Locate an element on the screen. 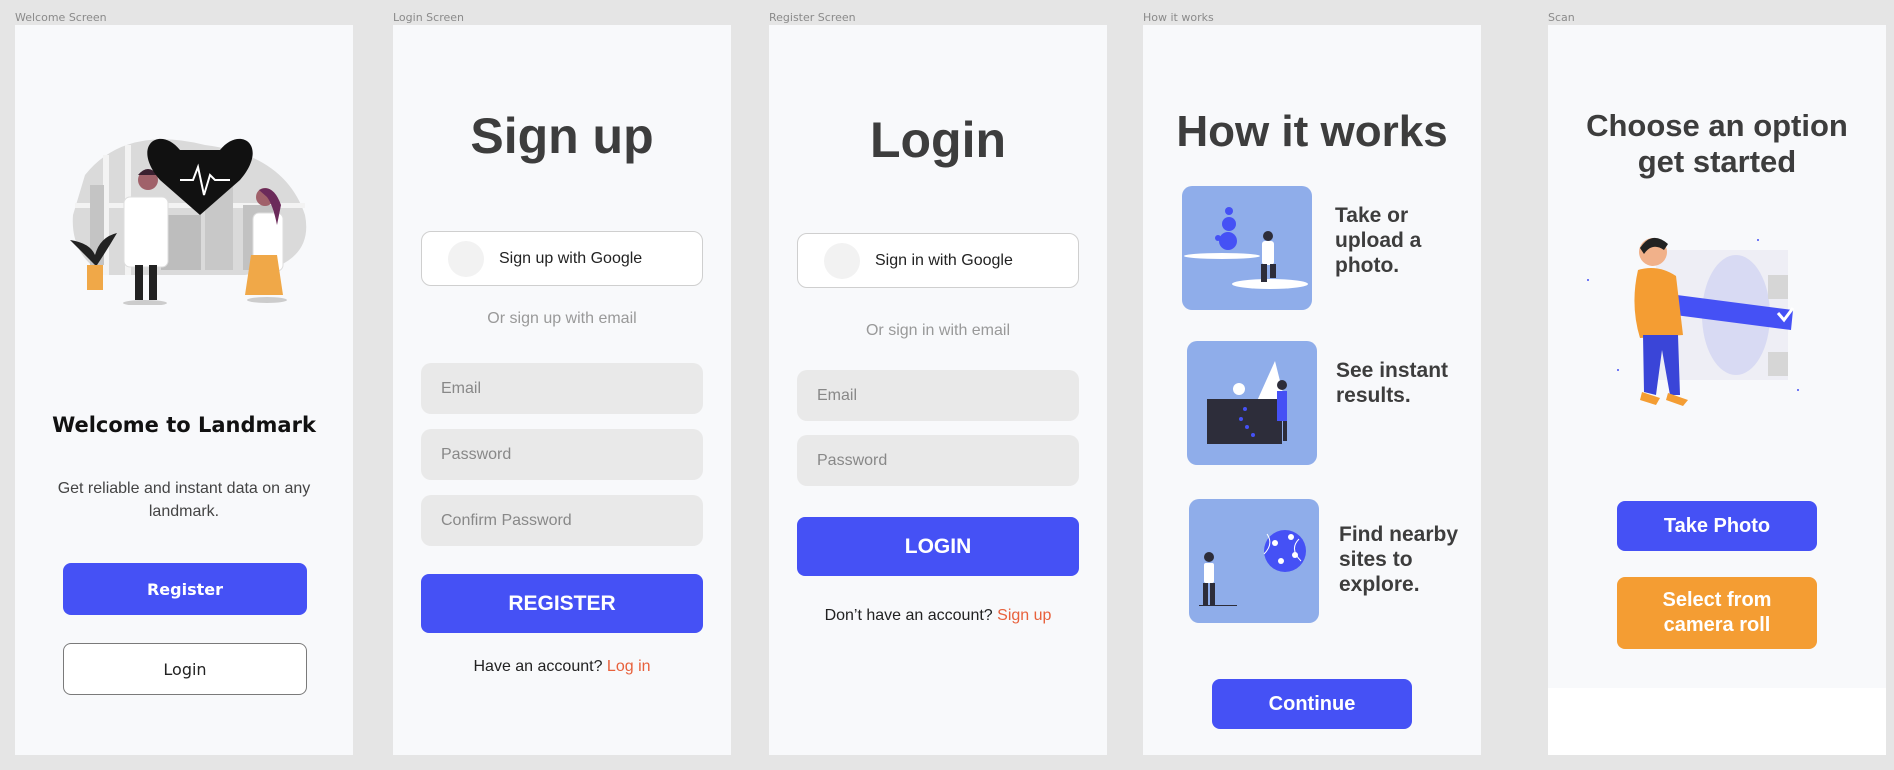 Image resolution: width=1894 pixels, height=770 pixels. register-submit-button: REGISTER is located at coordinates (562, 603).